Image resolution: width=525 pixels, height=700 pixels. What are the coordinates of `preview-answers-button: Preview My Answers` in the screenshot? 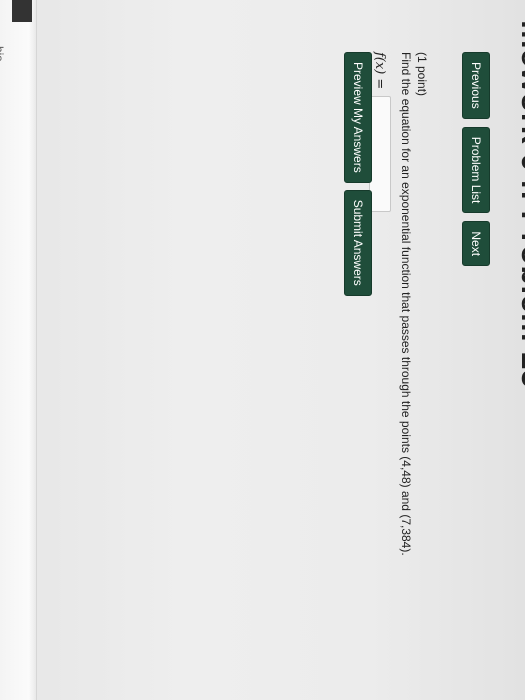 It's located at (358, 117).